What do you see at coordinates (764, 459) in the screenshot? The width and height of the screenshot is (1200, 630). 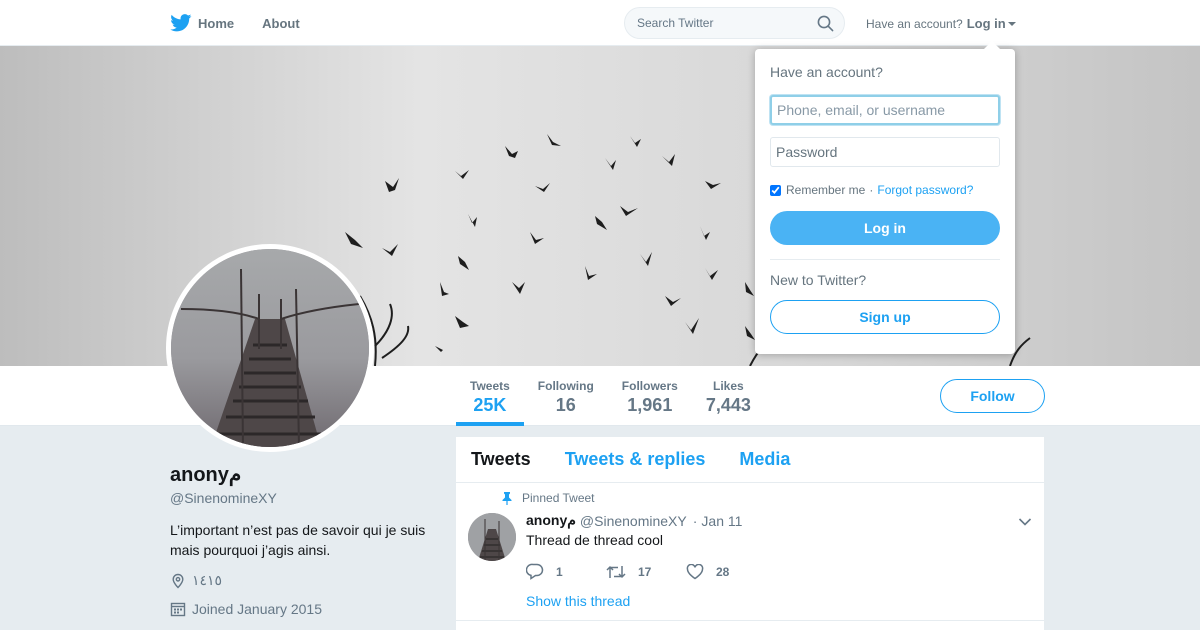 I see `tab-media: Media` at bounding box center [764, 459].